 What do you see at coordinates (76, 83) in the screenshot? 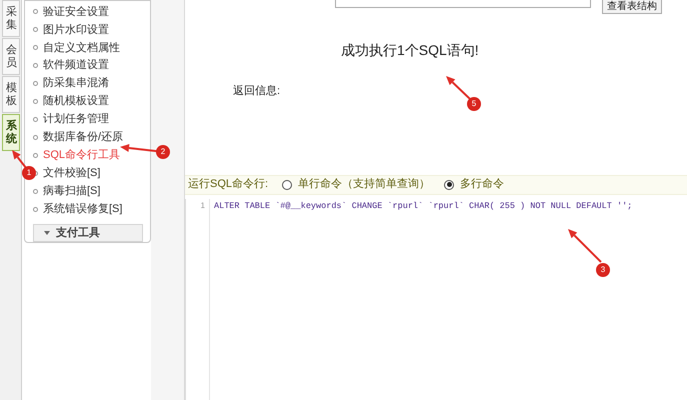
I see `menu-item: 防采集串混淆` at bounding box center [76, 83].